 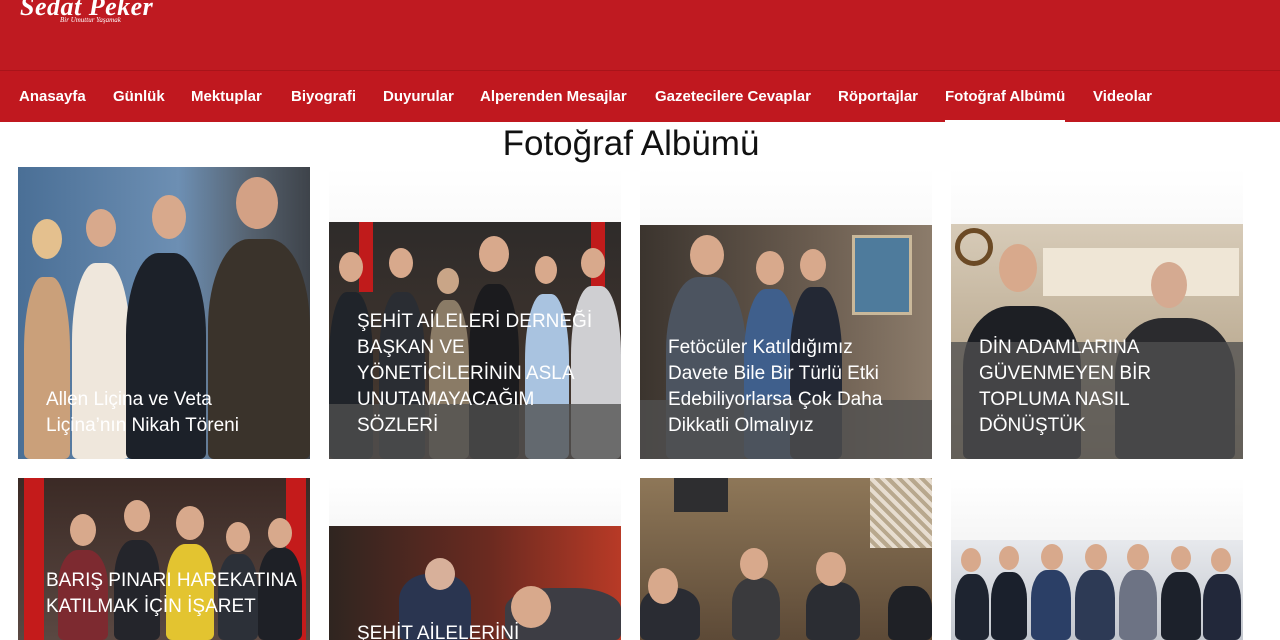 What do you see at coordinates (1005, 97) in the screenshot?
I see `nav-item-fotograf-albumu: Fotoğraf Albümü` at bounding box center [1005, 97].